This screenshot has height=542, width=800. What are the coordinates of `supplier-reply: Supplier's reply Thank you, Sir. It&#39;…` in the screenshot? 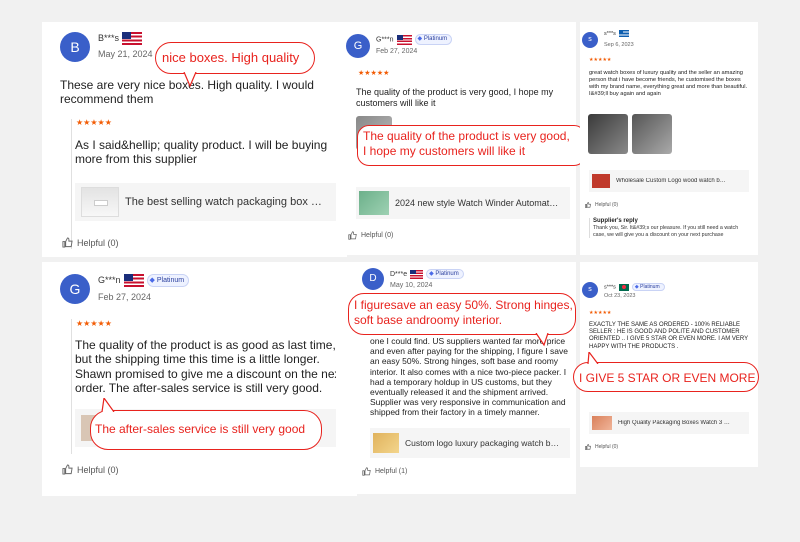 It's located at (670, 228).